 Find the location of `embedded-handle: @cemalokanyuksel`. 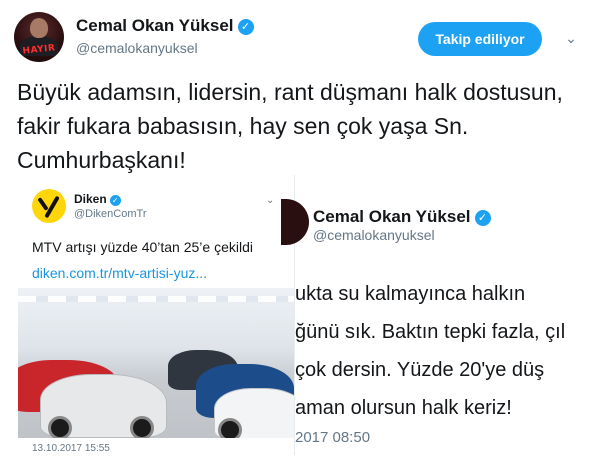

embedded-handle: @cemalokanyuksel is located at coordinates (374, 235).